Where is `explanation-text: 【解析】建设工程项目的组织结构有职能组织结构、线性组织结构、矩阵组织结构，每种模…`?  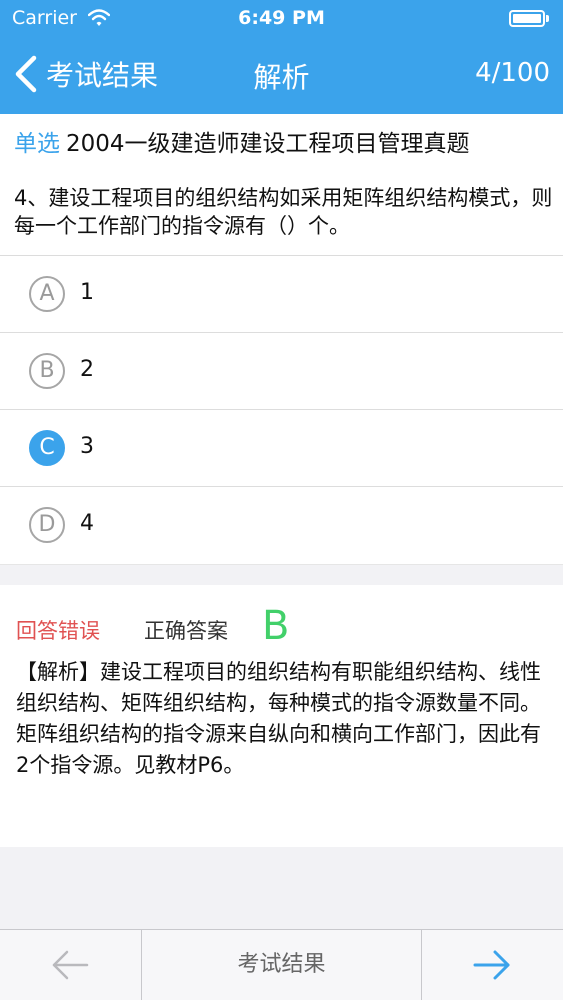
explanation-text: 【解析】建设工程项目的组织结构有职能组织结构、线性组织结构、矩阵组织结构，每种模… is located at coordinates (278, 718).